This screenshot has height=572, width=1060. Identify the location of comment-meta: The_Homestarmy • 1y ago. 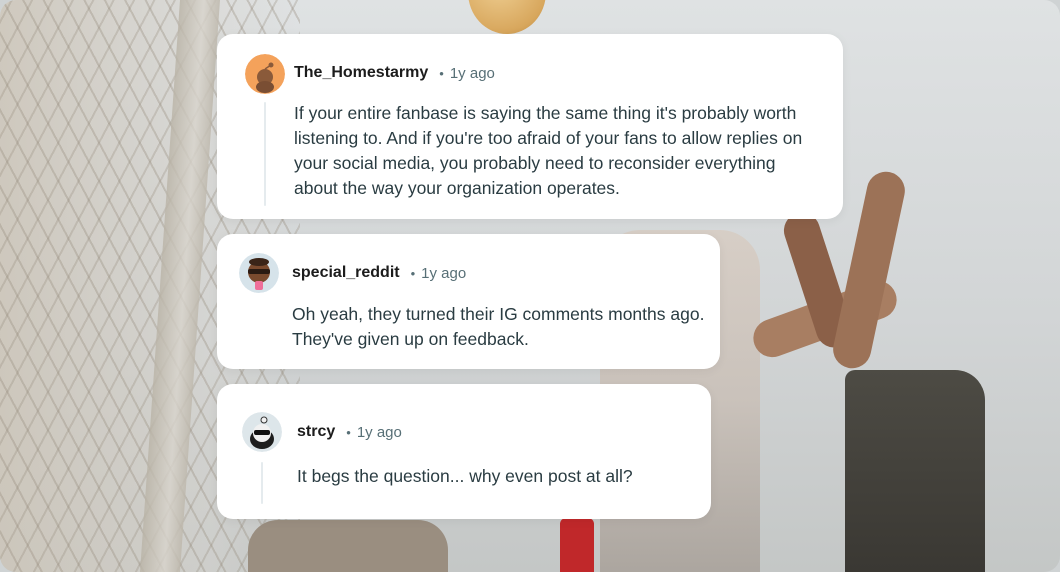
(394, 73).